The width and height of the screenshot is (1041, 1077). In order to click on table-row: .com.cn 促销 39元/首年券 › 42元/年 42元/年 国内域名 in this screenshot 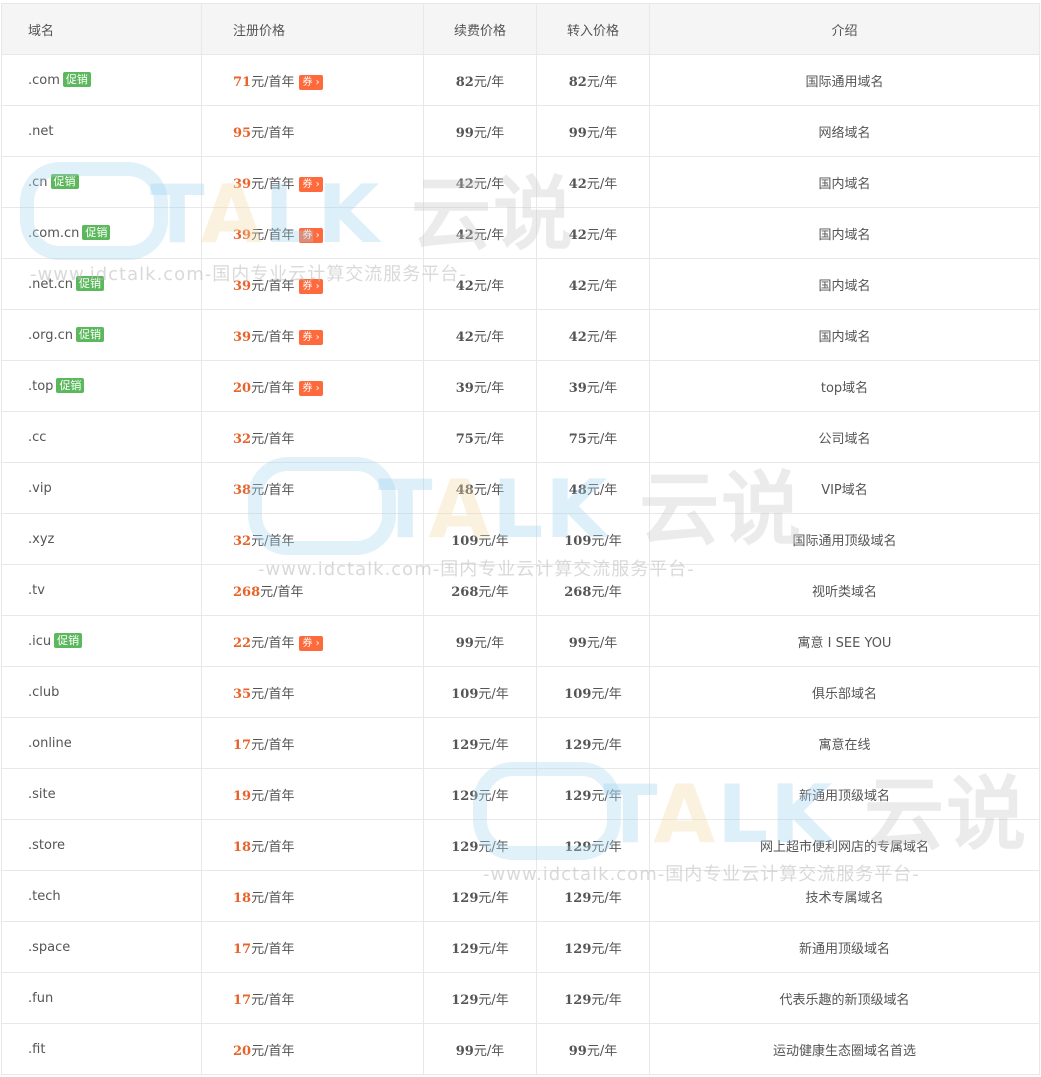, I will do `click(520, 233)`.